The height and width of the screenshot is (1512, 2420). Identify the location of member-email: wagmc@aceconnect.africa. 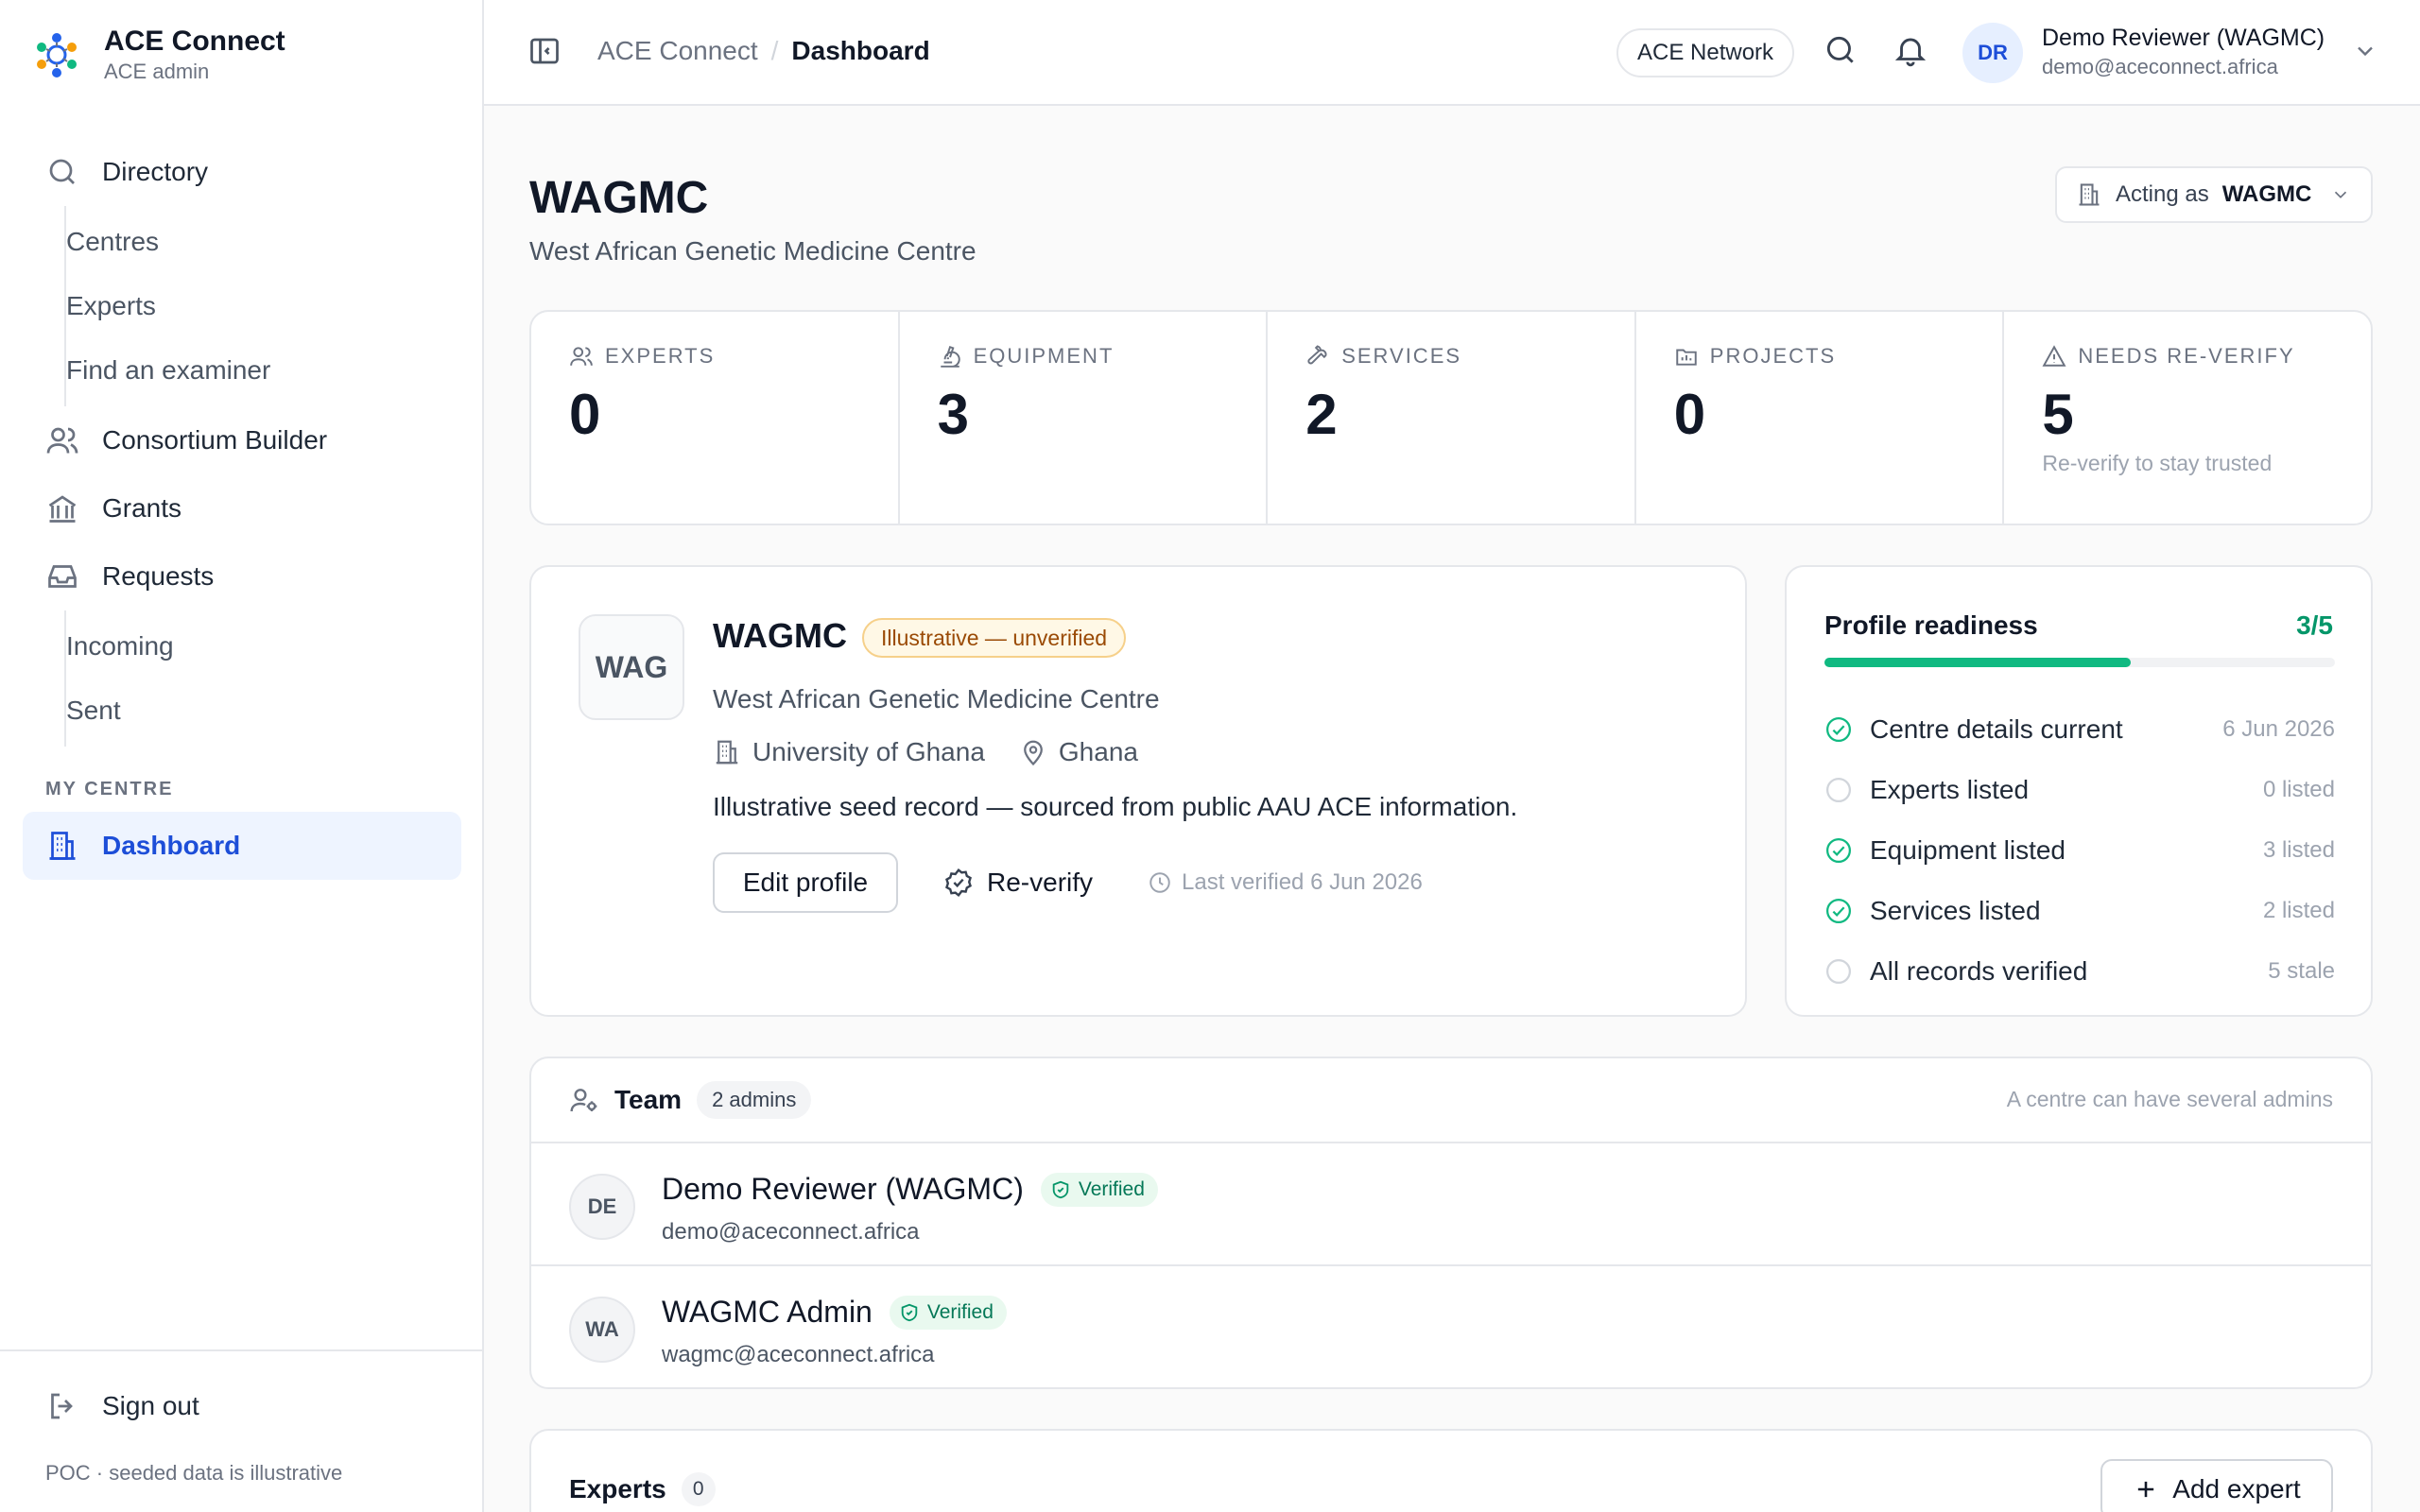
(799, 1354).